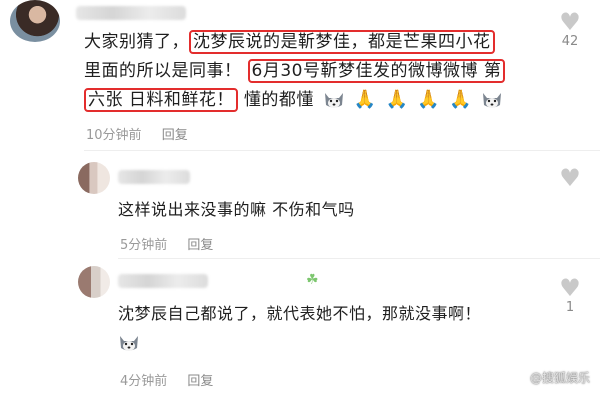  I want to click on comment-text-segment: 里面的所以是同事！, so click(163, 71).